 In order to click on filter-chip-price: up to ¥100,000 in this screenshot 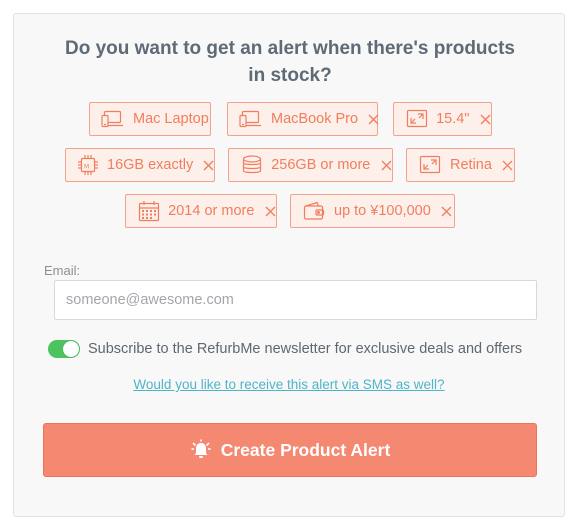, I will do `click(372, 211)`.